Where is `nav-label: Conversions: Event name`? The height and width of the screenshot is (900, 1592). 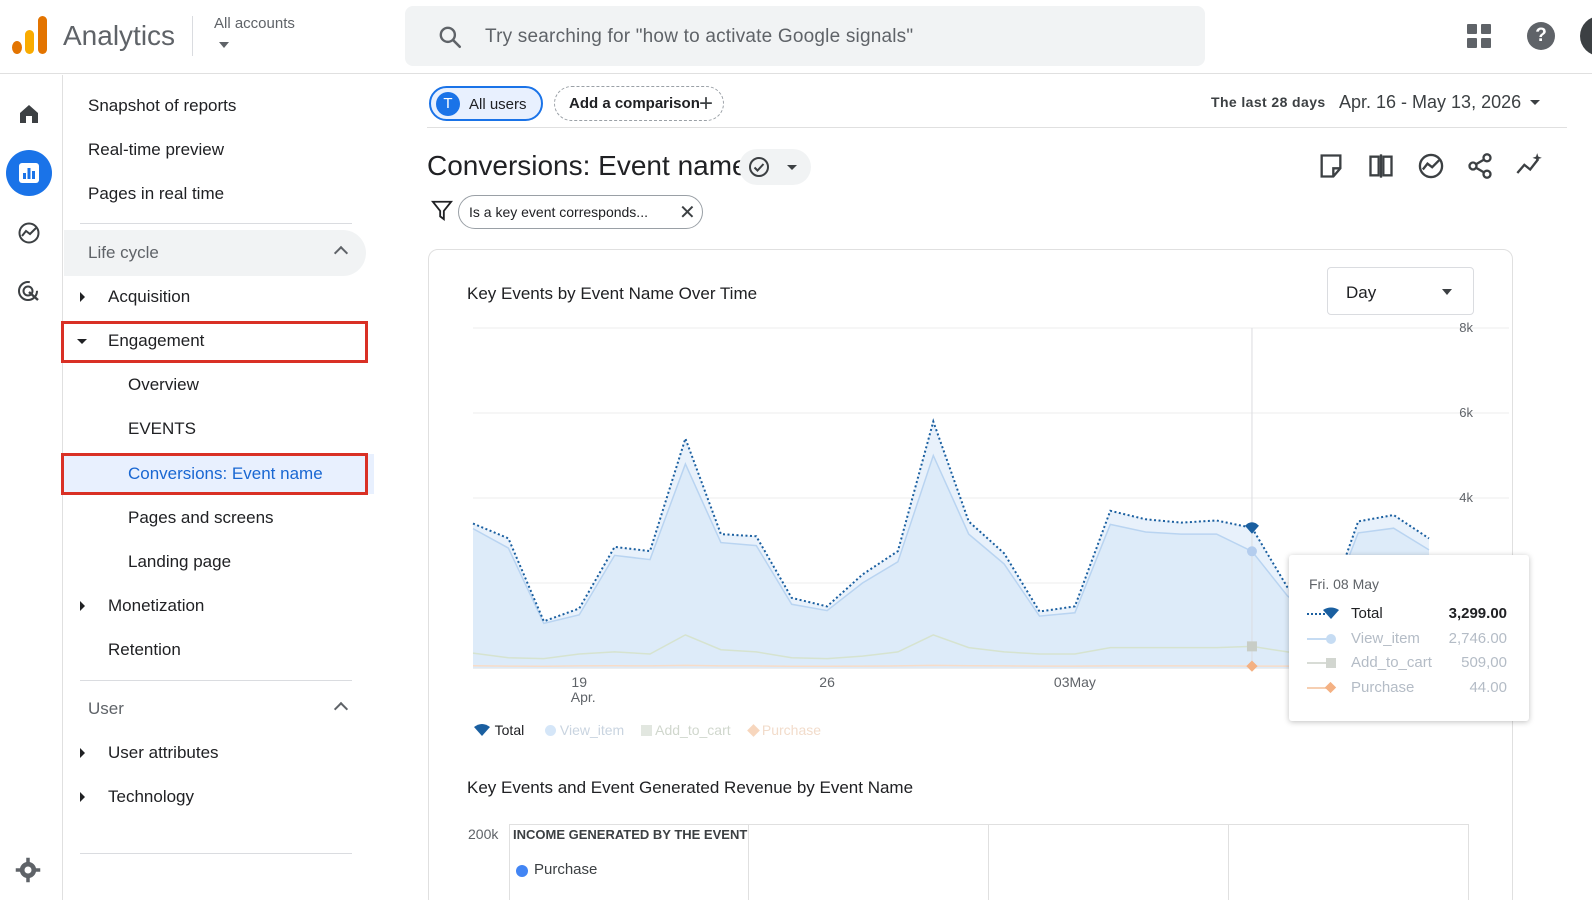 nav-label: Conversions: Event name is located at coordinates (225, 473).